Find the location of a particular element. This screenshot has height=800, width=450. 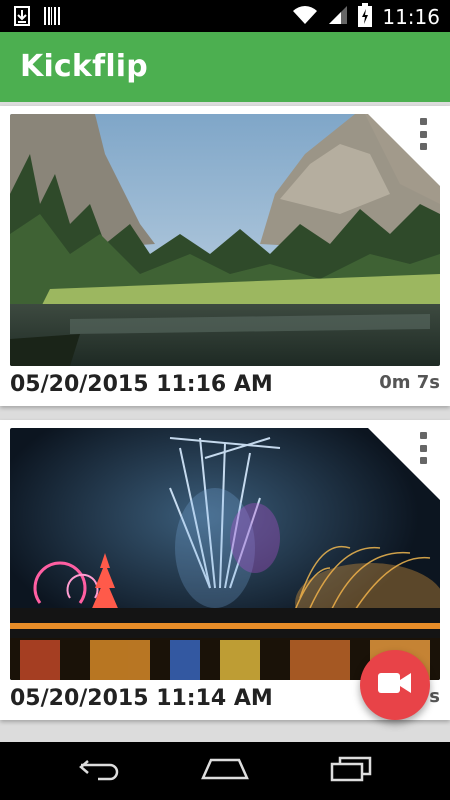

signal-icon is located at coordinates (338, 17).